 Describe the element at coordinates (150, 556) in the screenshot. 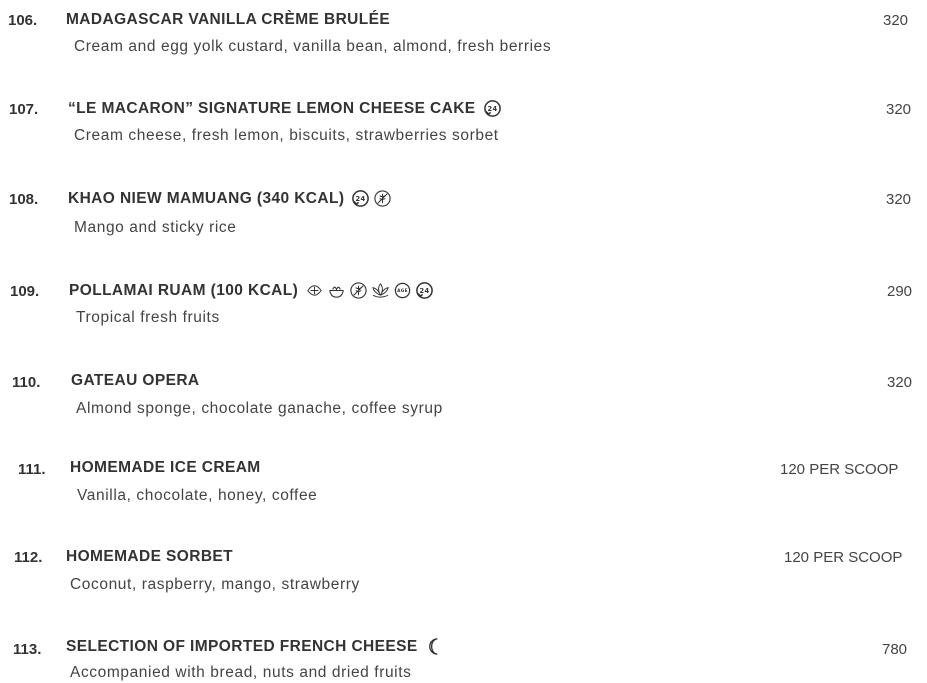

I see `item-name: HOMEMADE SORBET` at that location.